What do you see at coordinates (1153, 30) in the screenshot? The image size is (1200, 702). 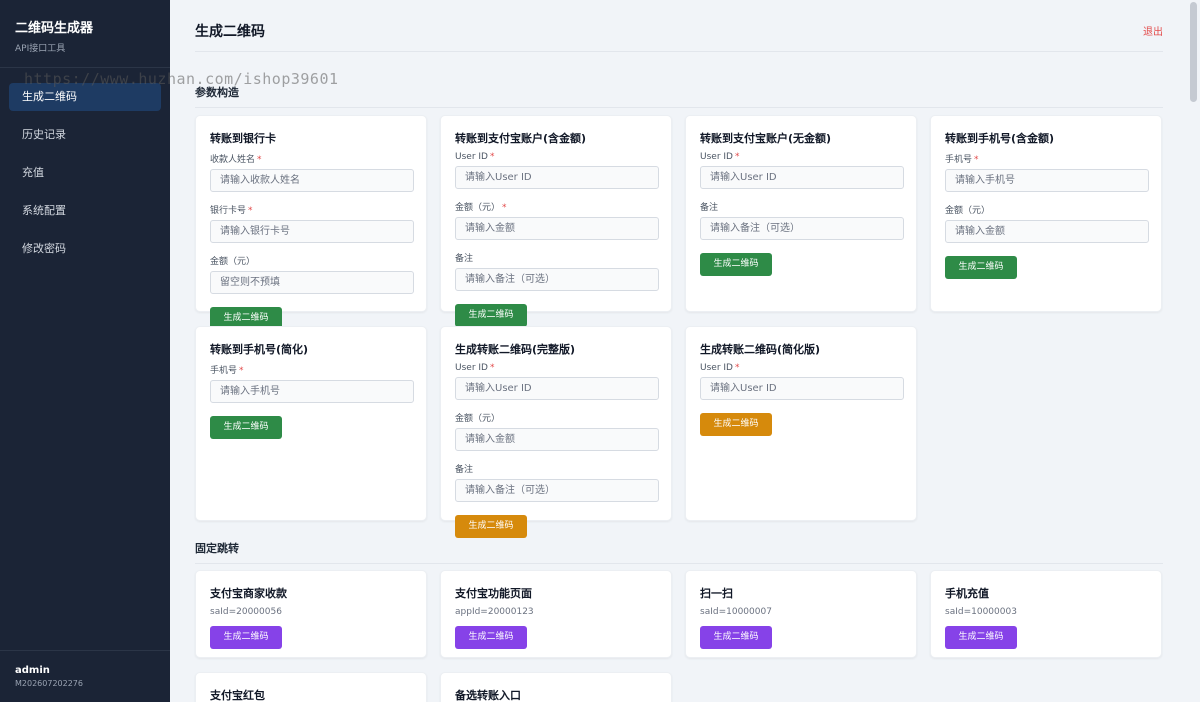 I see `logout-link: 退出` at bounding box center [1153, 30].